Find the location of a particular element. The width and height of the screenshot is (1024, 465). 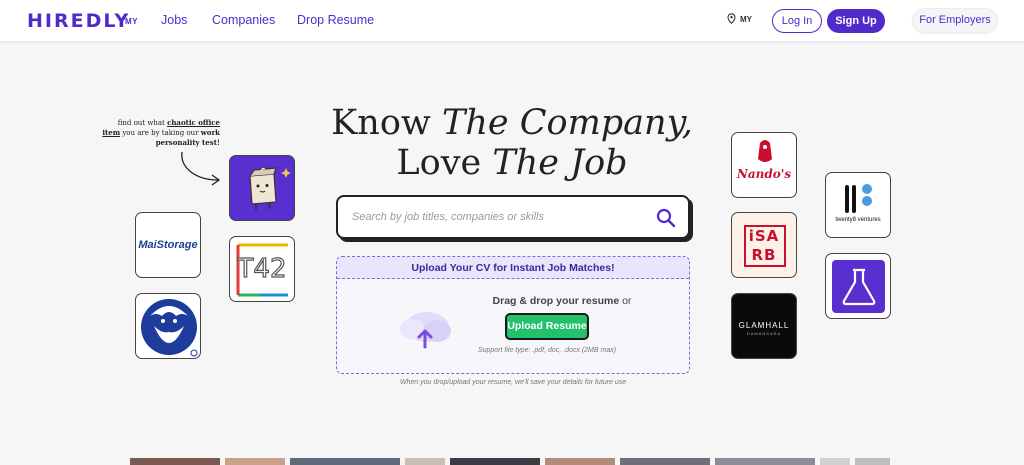

login-button: Log In is located at coordinates (797, 21).